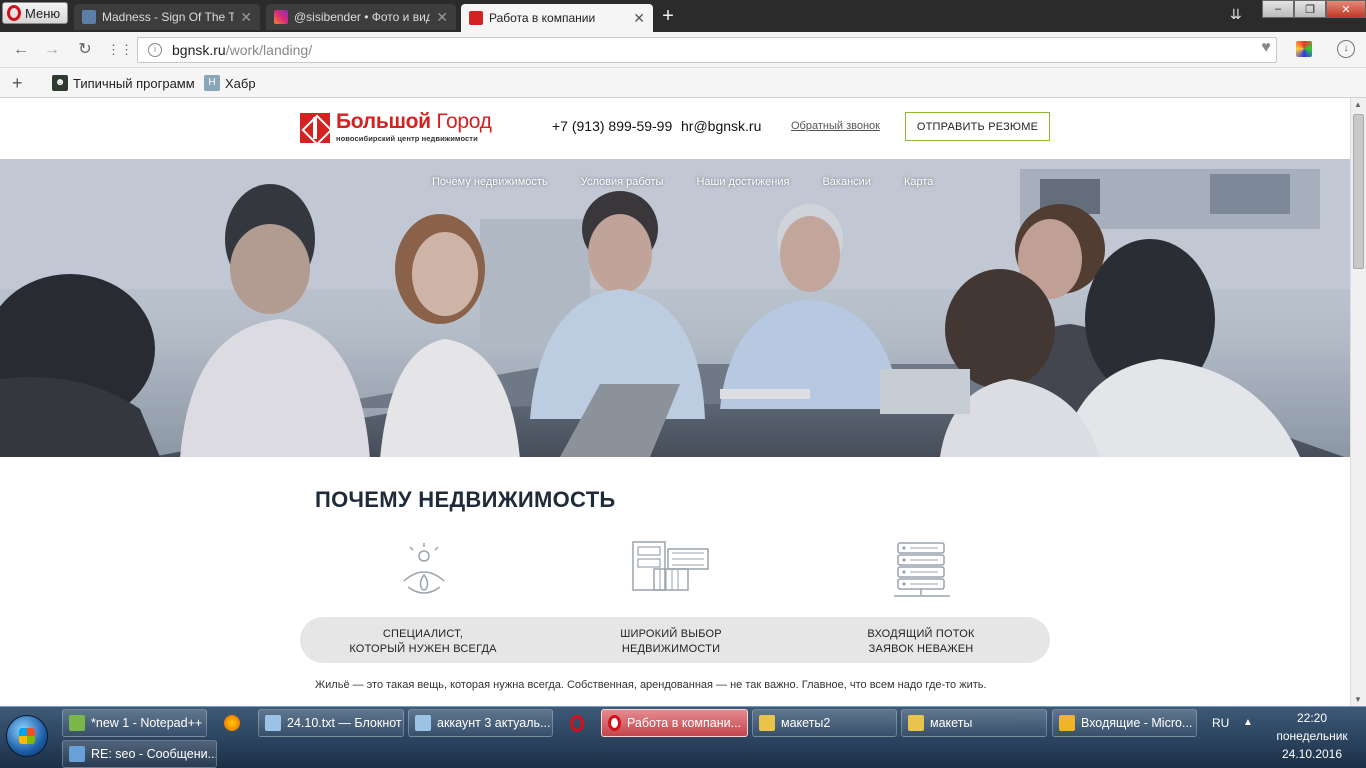  Describe the element at coordinates (123, 83) in the screenshot. I see `bookmark-typical-programmer: ☻ Типичный программ` at that location.